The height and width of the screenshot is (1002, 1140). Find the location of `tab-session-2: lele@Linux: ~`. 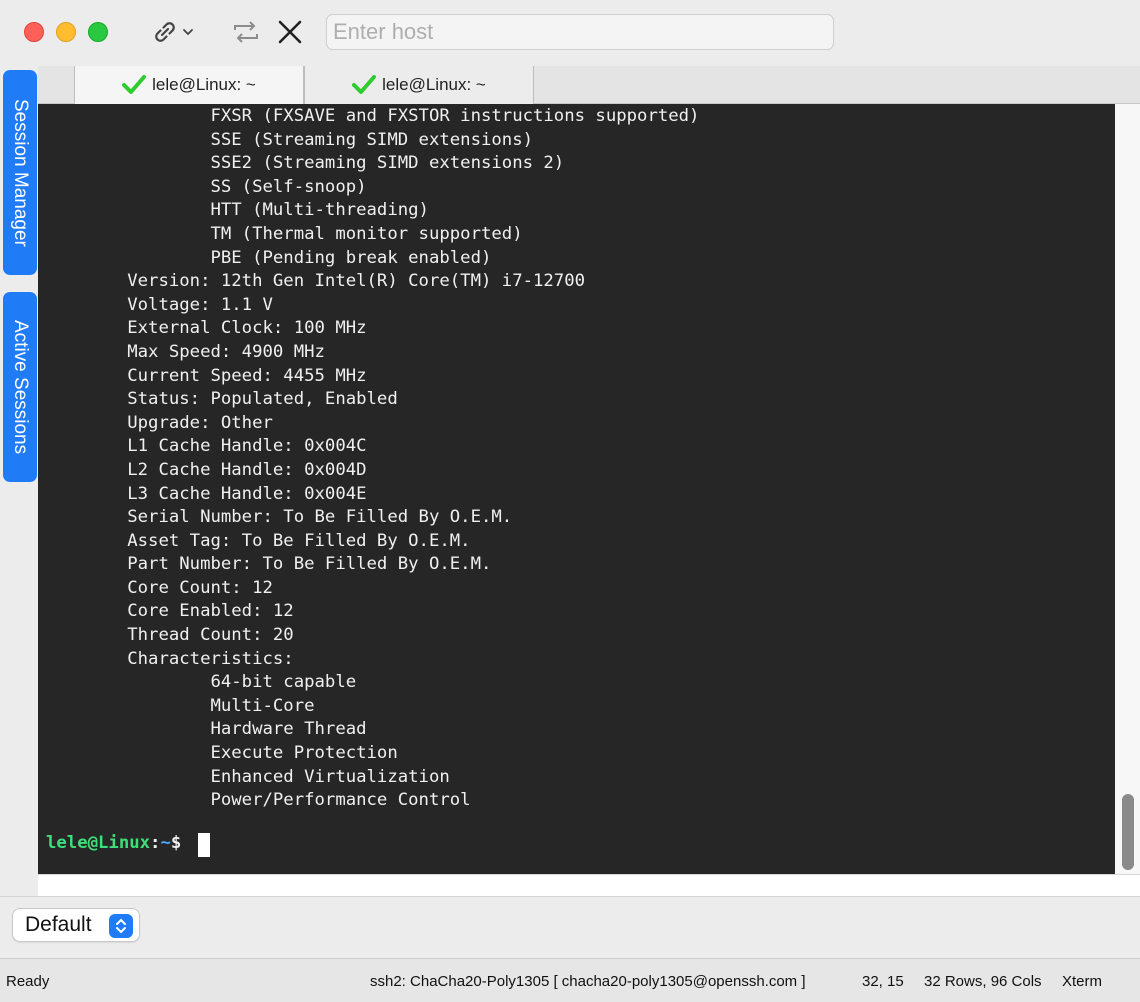

tab-session-2: lele@Linux: ~ is located at coordinates (419, 85).